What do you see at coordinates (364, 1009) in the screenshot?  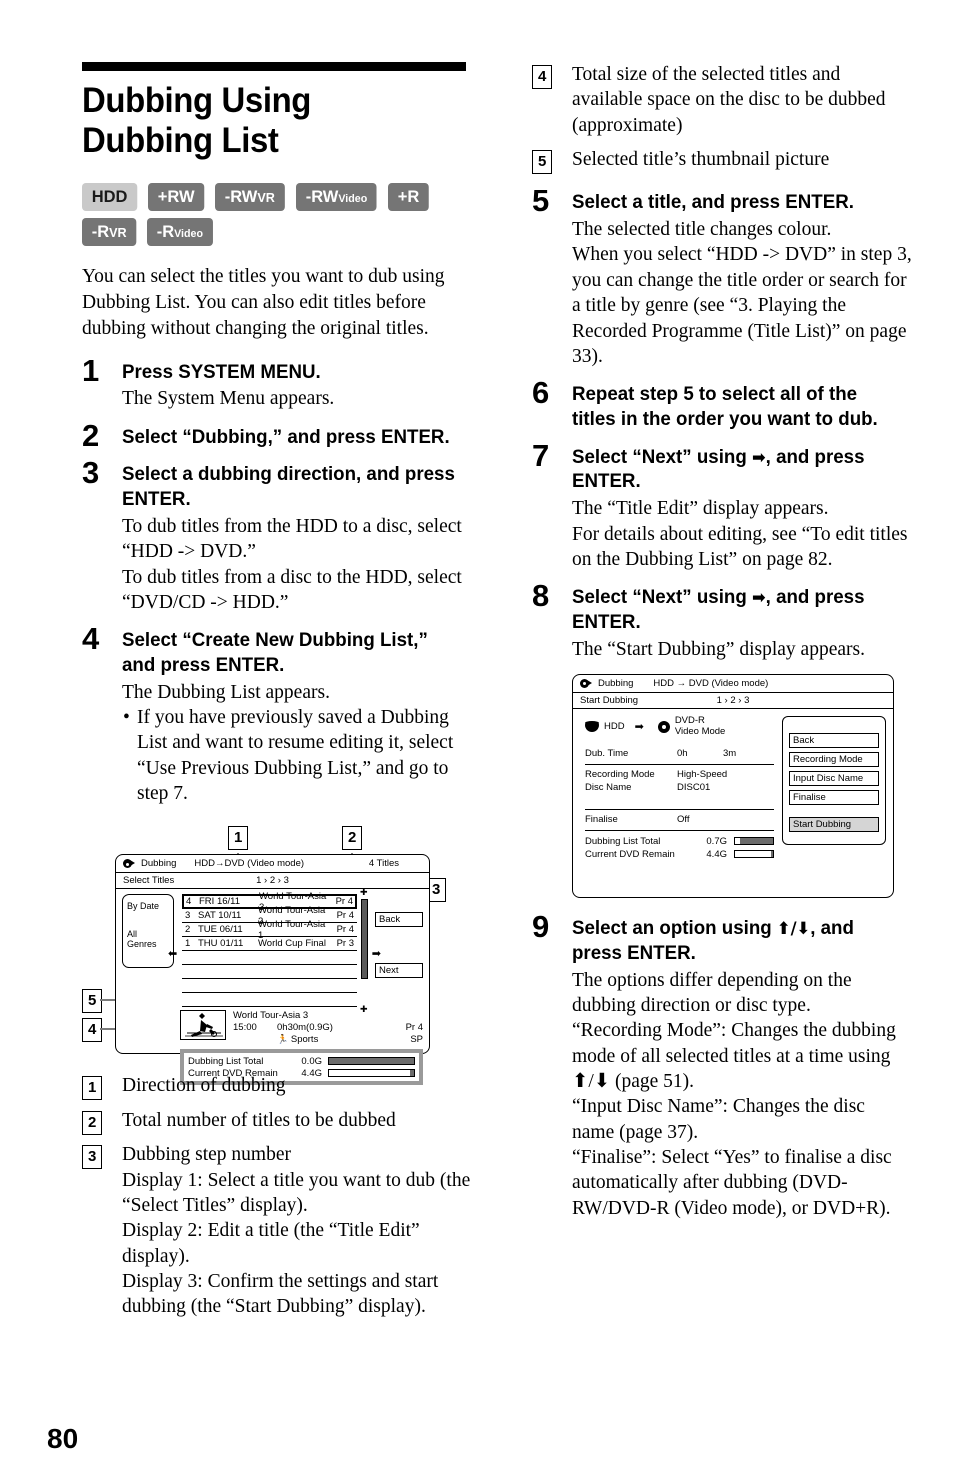 I see `scroll-down-icon: ✚` at bounding box center [364, 1009].